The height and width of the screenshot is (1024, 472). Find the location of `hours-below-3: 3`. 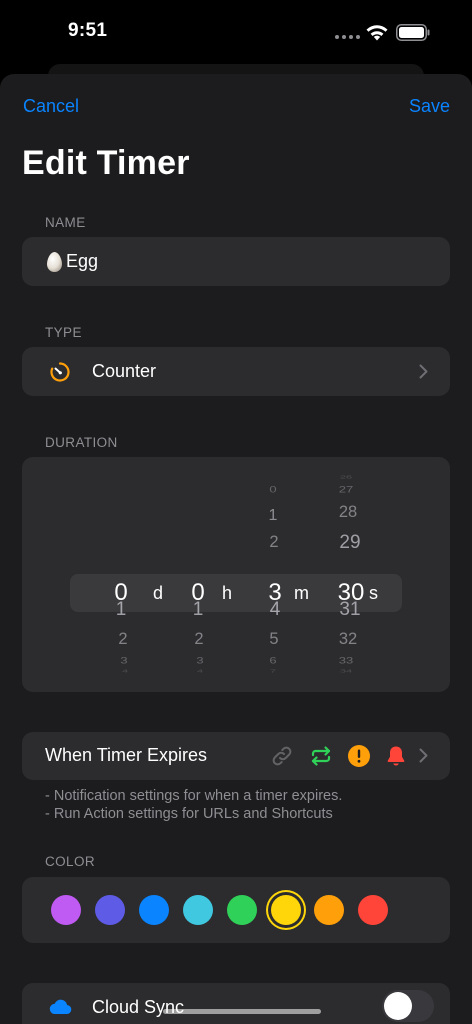

hours-below-3: 3 is located at coordinates (200, 660).